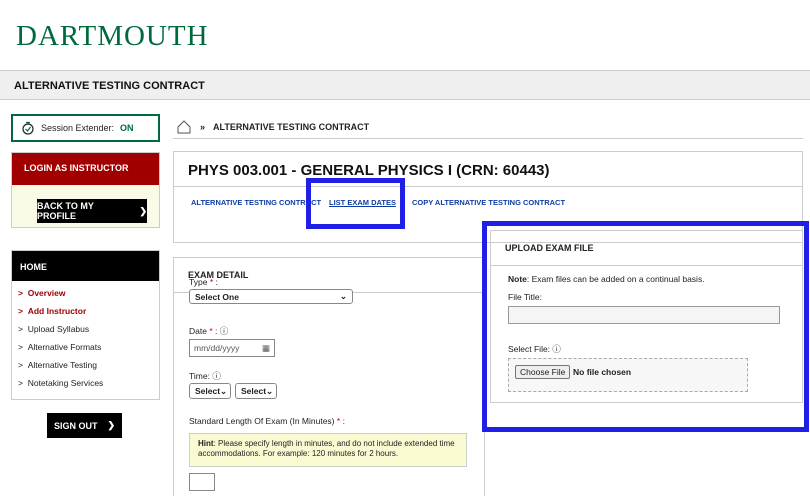 This screenshot has height=496, width=810. Describe the element at coordinates (65, 211) in the screenshot. I see `back-to-profile-label: BACK TO MY PROFILE` at that location.